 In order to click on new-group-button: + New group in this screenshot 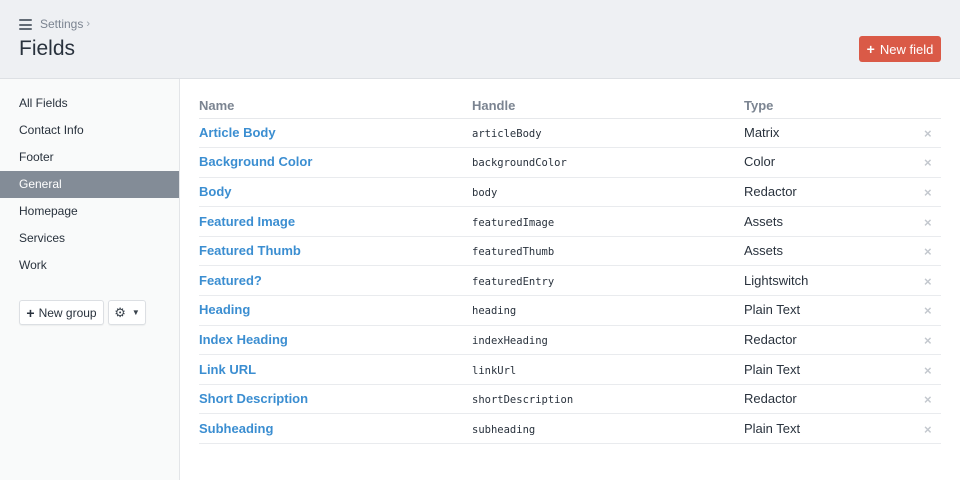, I will do `click(61, 312)`.